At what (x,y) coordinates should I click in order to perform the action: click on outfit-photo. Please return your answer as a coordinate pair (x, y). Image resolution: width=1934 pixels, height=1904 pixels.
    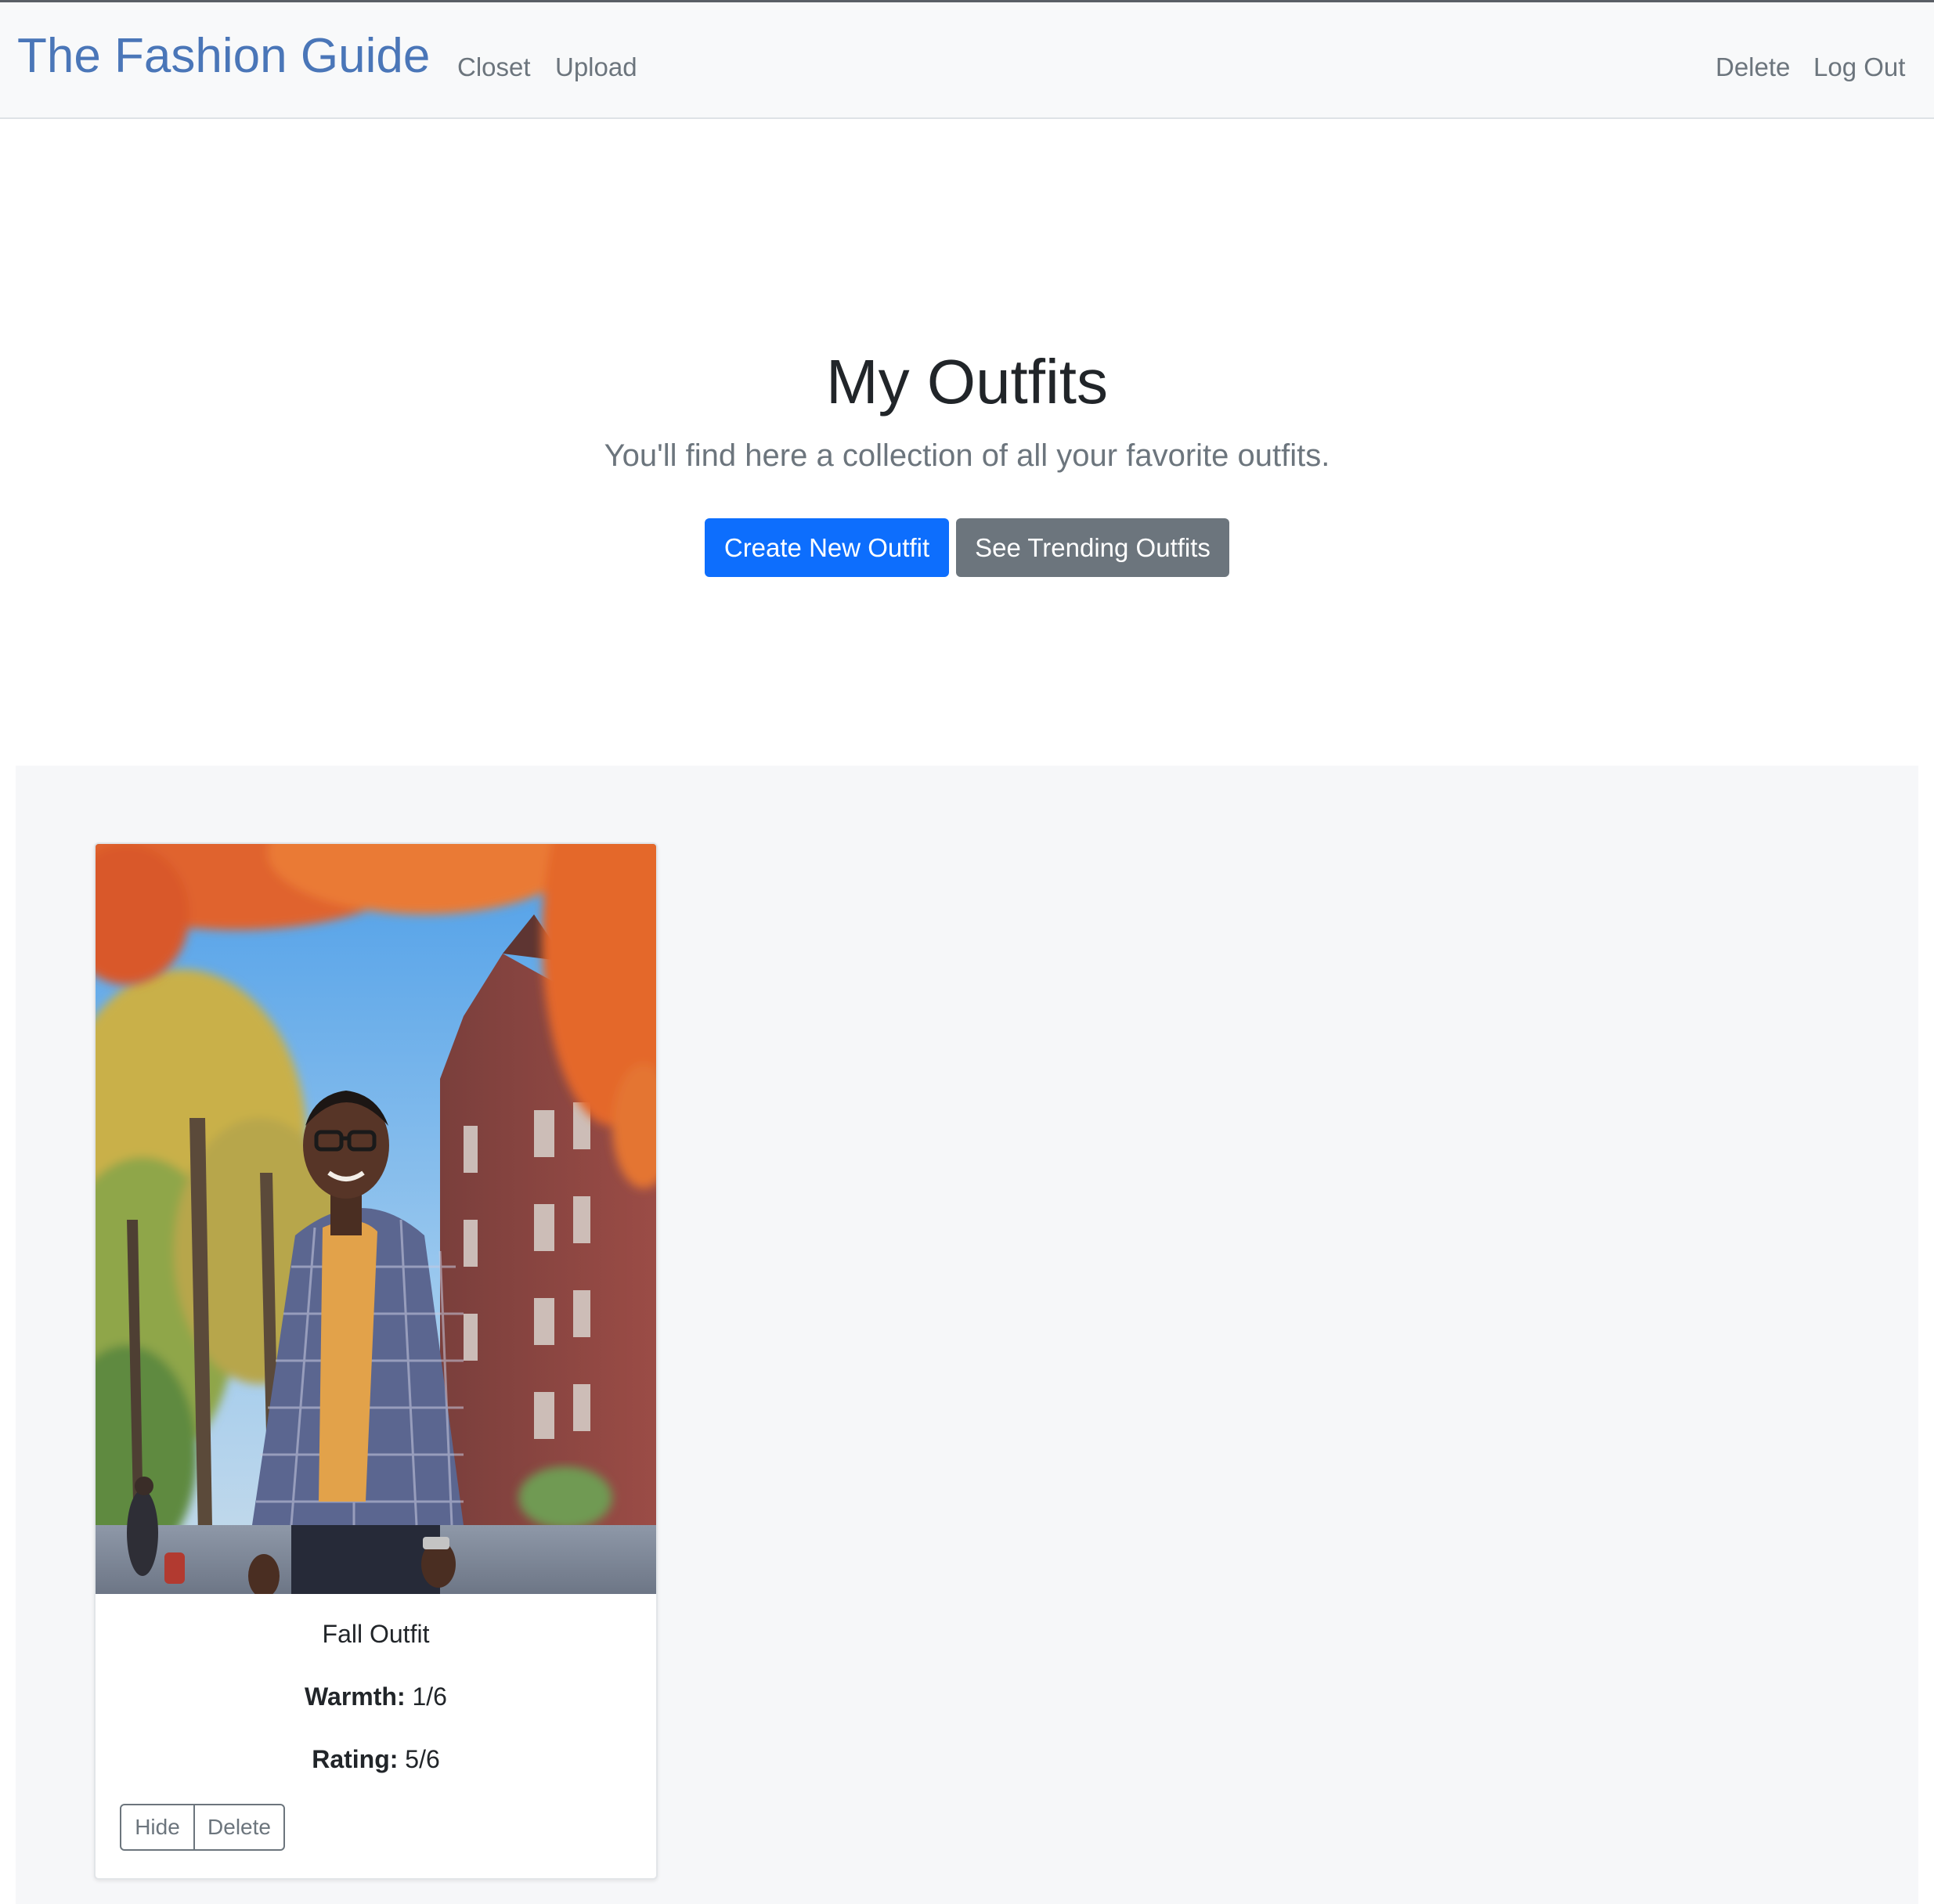
    Looking at the image, I should click on (376, 1219).